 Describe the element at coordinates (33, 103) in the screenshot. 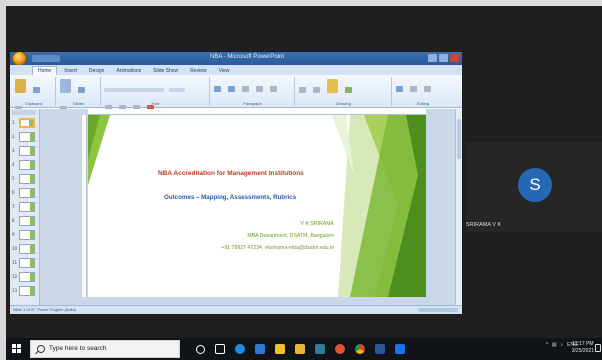

I see `ribbon-group-label: Clipboard` at that location.